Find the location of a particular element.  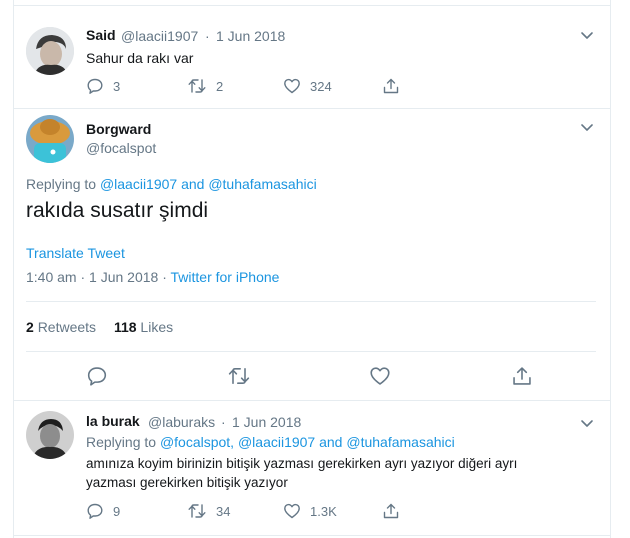

retweet-stat: 2 Retweets is located at coordinates (61, 327).